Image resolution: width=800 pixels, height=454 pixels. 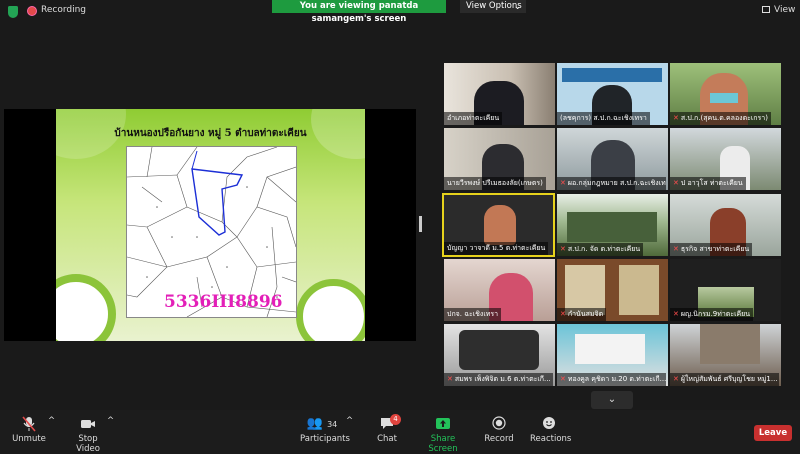 What do you see at coordinates (496, 248) in the screenshot?
I see `participant-name: บัญญา วาจาดี ม.5 ต.ท่าตะเคียน` at bounding box center [496, 248].